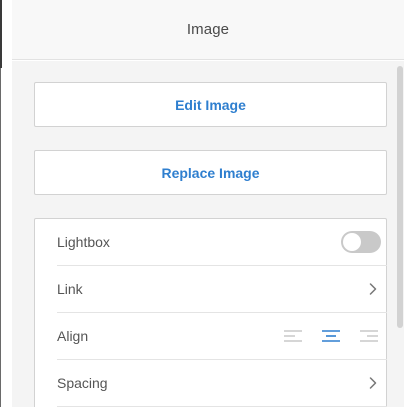 The width and height of the screenshot is (404, 407). What do you see at coordinates (222, 242) in the screenshot?
I see `lightbox-row: Lightbox` at bounding box center [222, 242].